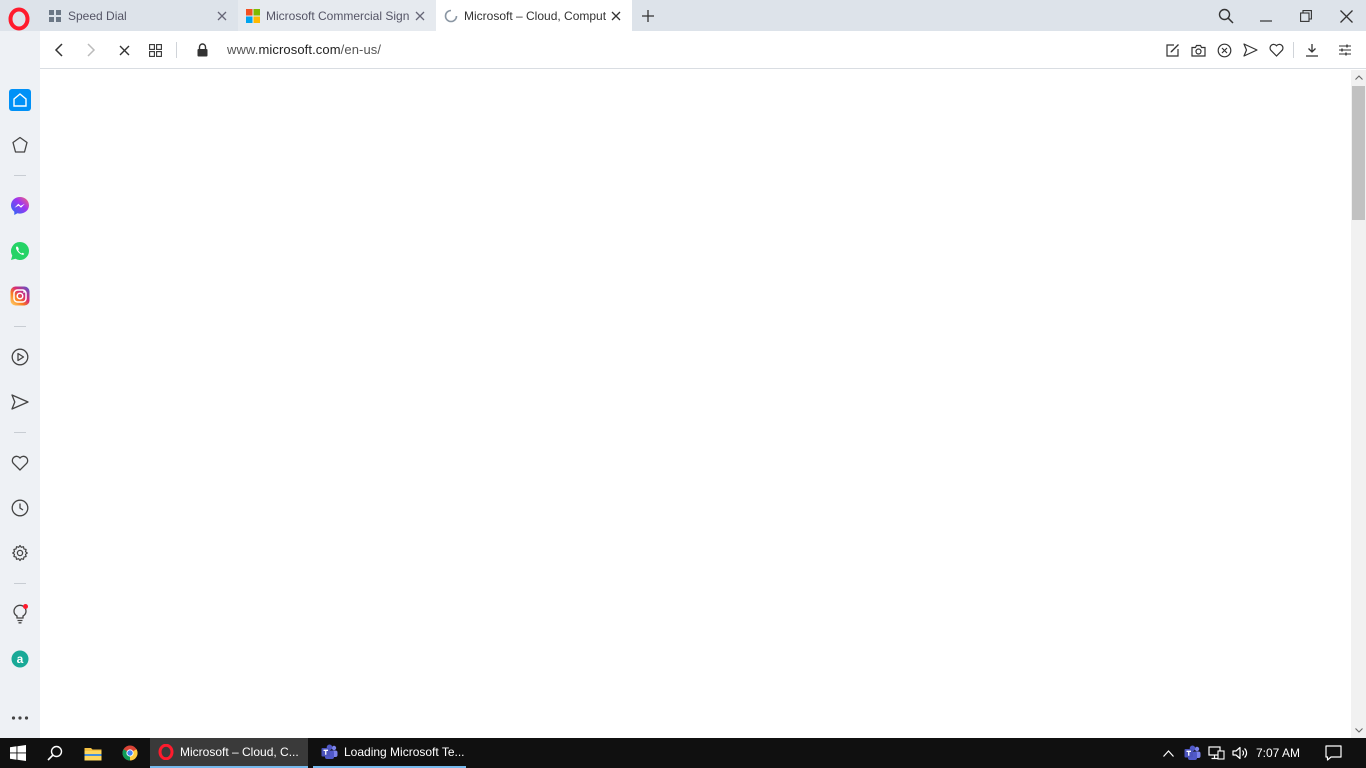 Image resolution: width=1366 pixels, height=768 pixels. What do you see at coordinates (1358, 730) in the screenshot?
I see `scroll-down-button` at bounding box center [1358, 730].